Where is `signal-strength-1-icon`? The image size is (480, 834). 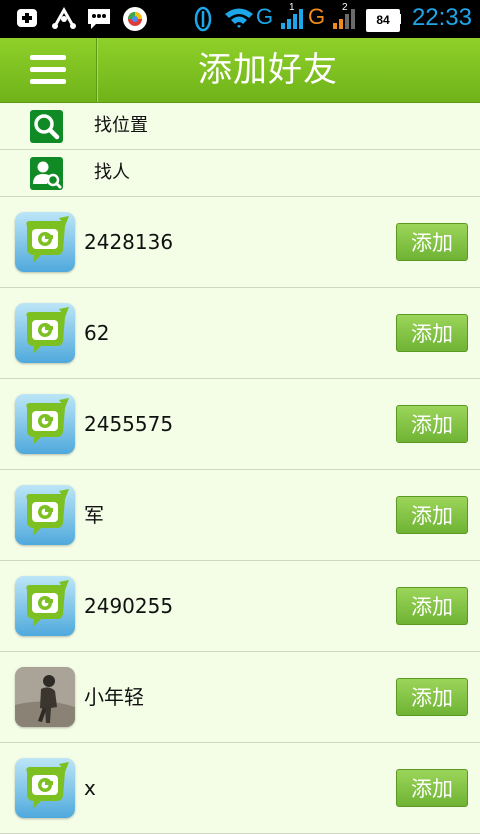 signal-strength-1-icon is located at coordinates (292, 19).